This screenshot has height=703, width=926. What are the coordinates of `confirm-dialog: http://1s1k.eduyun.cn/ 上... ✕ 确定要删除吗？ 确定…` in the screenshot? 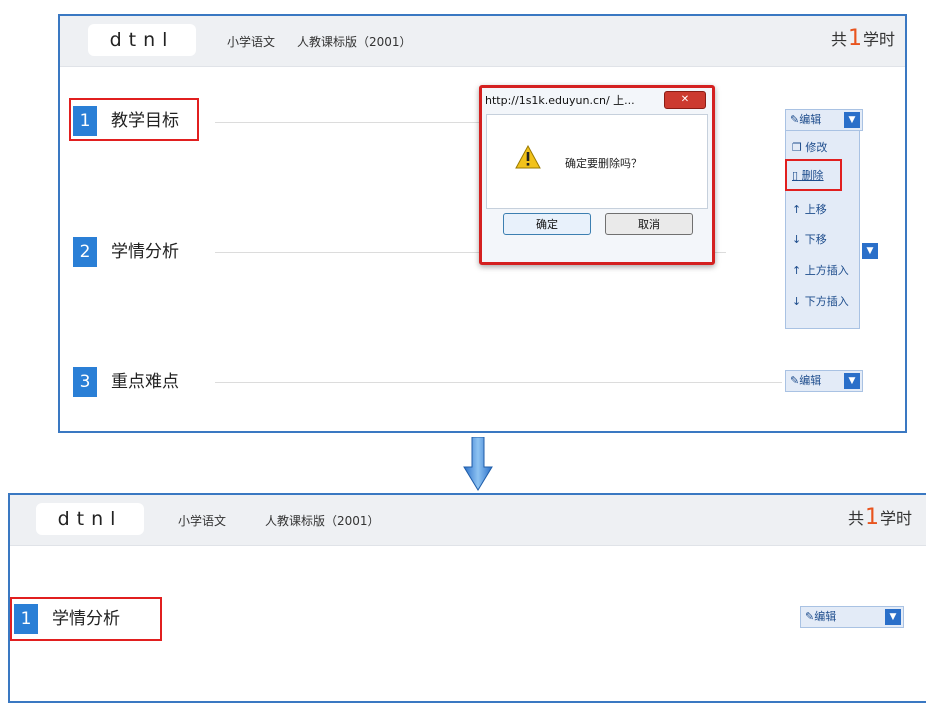 It's located at (597, 175).